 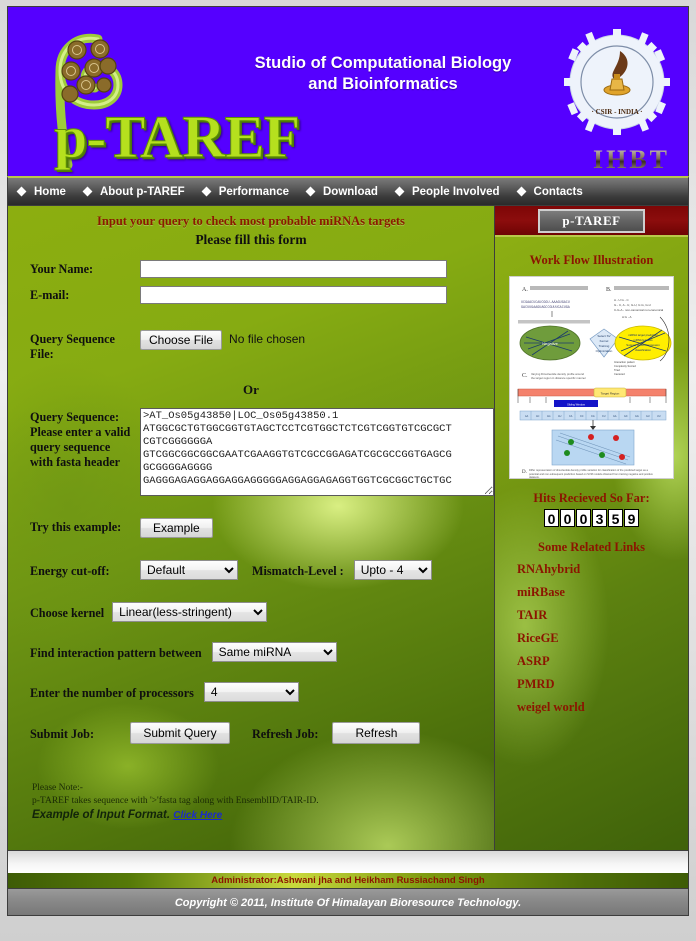 What do you see at coordinates (639, 310) in the screenshot?
I see `svg-text:C-G-A - non-canonical non-cano: C-G-A - non-canonical non-canonical` at bounding box center [639, 310].